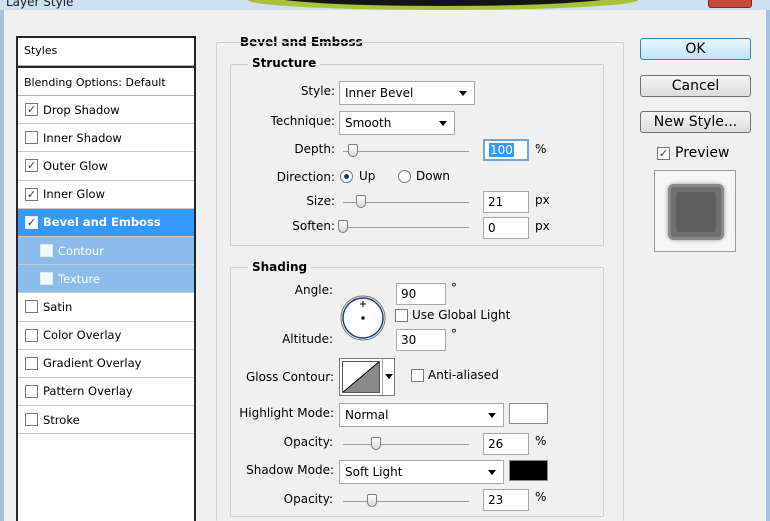  Describe the element at coordinates (106, 52) in the screenshot. I see `styles-header: Styles` at that location.